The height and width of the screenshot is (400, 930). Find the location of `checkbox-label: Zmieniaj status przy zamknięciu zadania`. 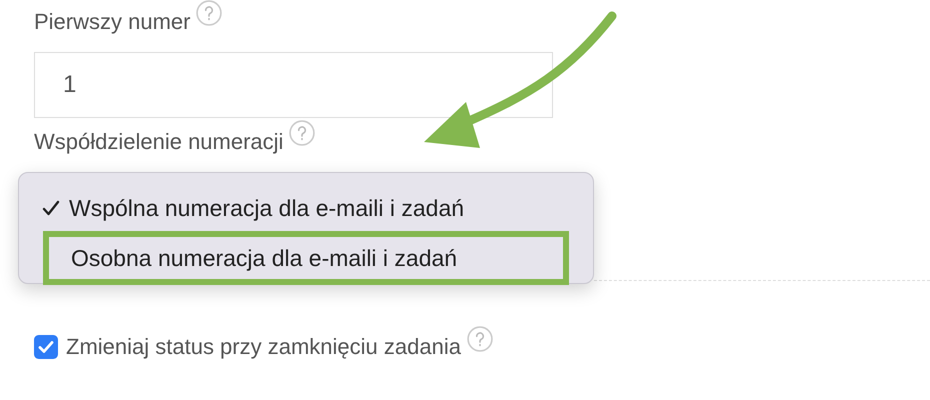

checkbox-label: Zmieniaj status przy zamknięciu zadania is located at coordinates (263, 347).